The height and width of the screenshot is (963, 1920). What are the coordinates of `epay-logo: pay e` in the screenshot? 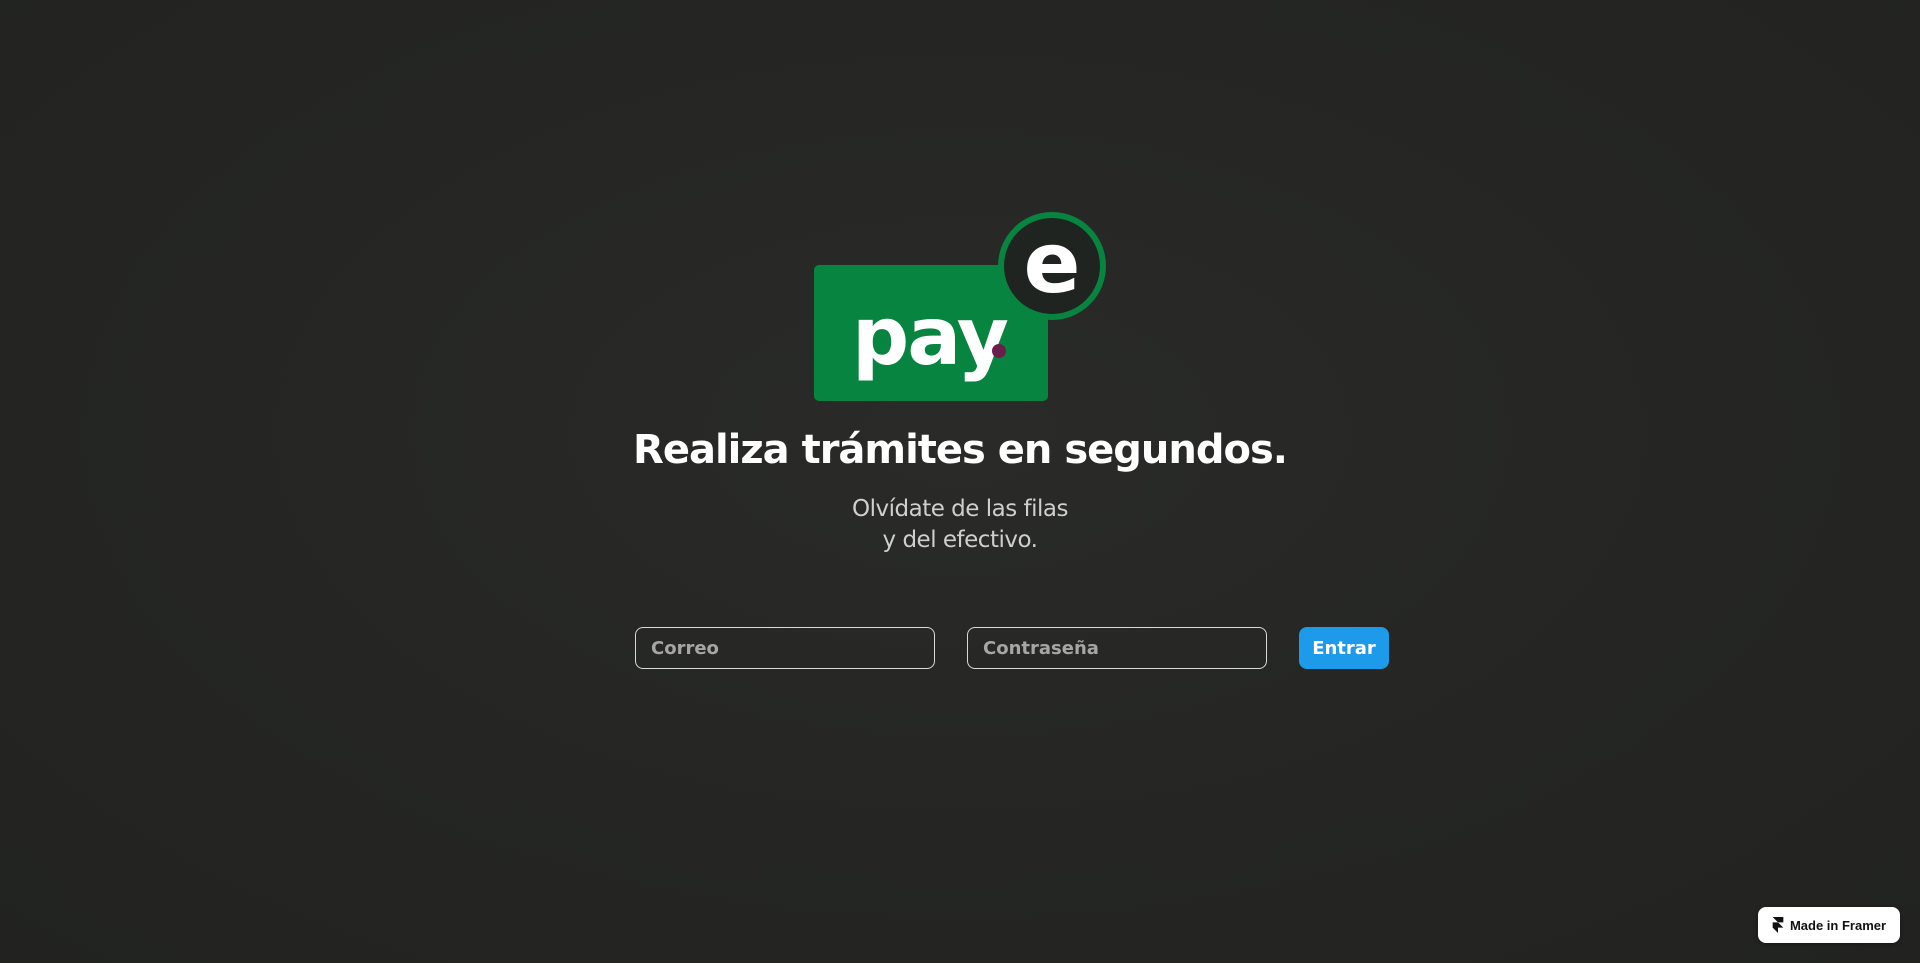 It's located at (960, 307).